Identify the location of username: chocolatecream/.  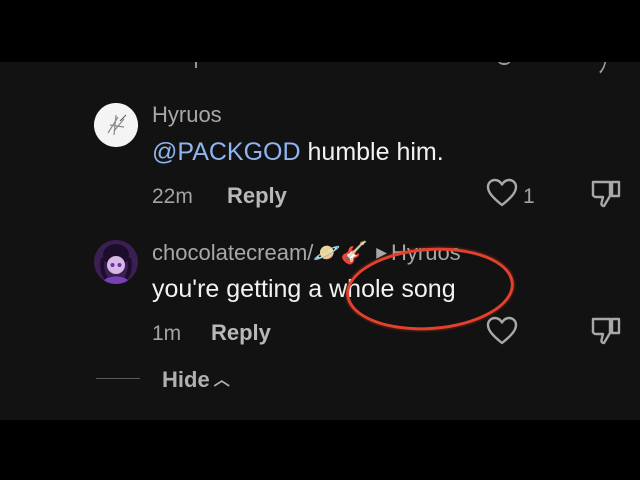
(232, 252).